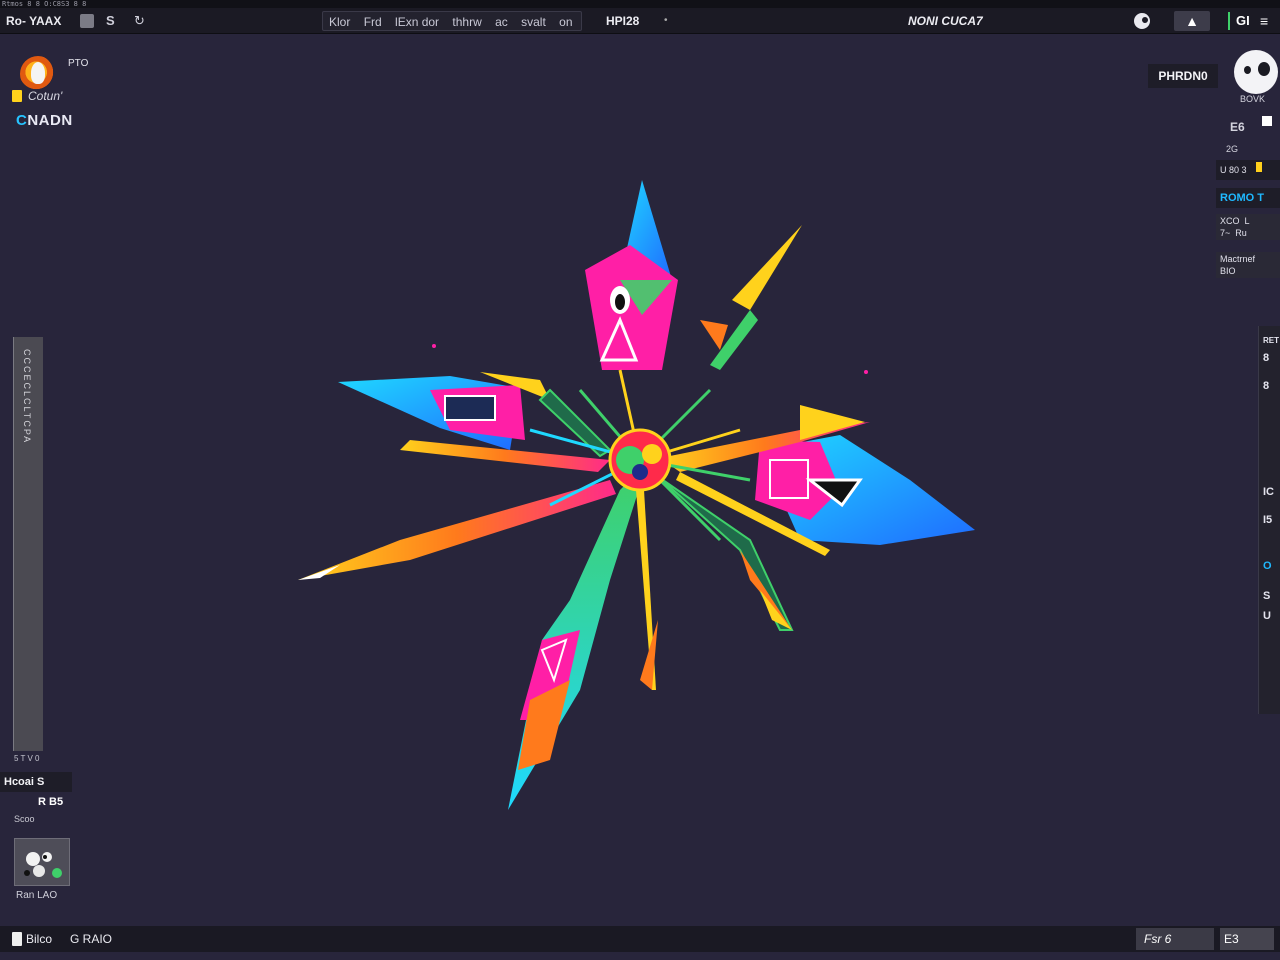  I want to click on app-logo: PTO Cotun' CNADN, so click(57, 95).